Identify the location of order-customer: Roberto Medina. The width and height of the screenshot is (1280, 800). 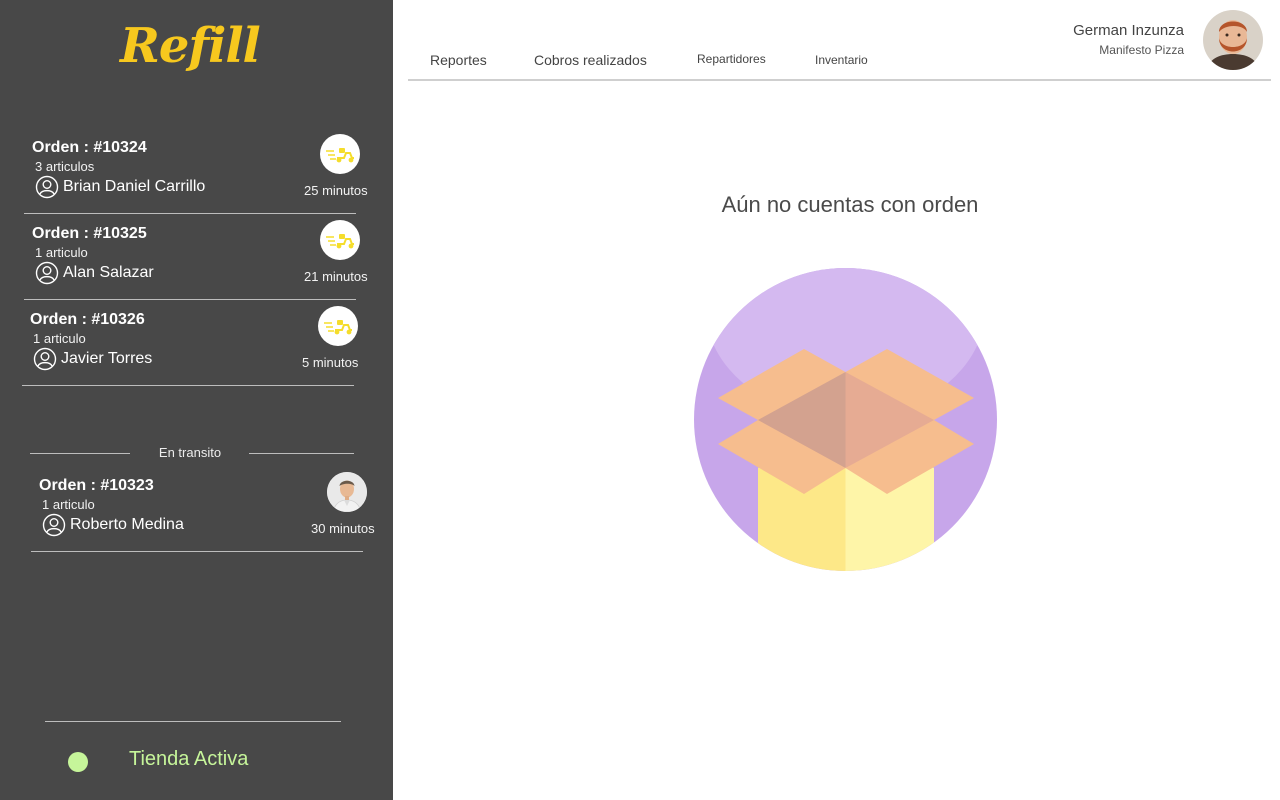
(113, 525).